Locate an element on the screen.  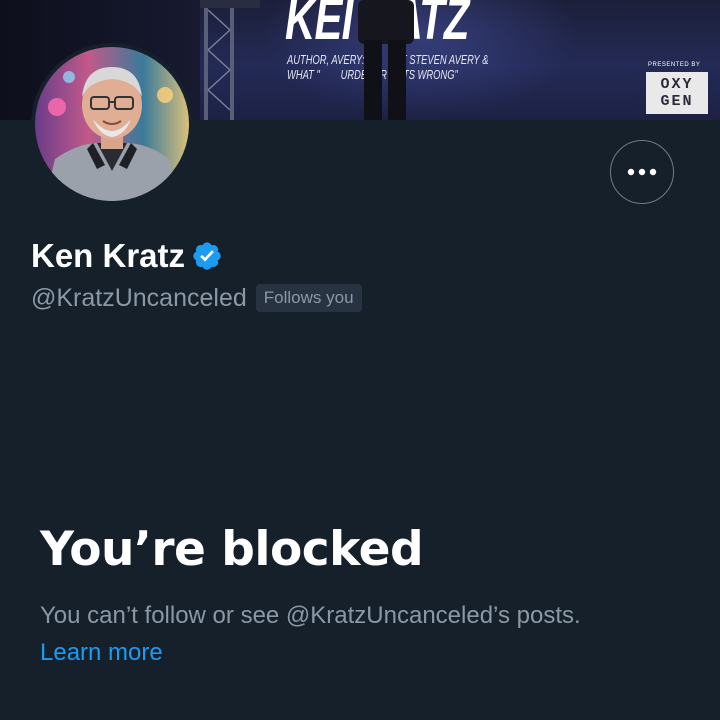
avatar is located at coordinates (112, 124).